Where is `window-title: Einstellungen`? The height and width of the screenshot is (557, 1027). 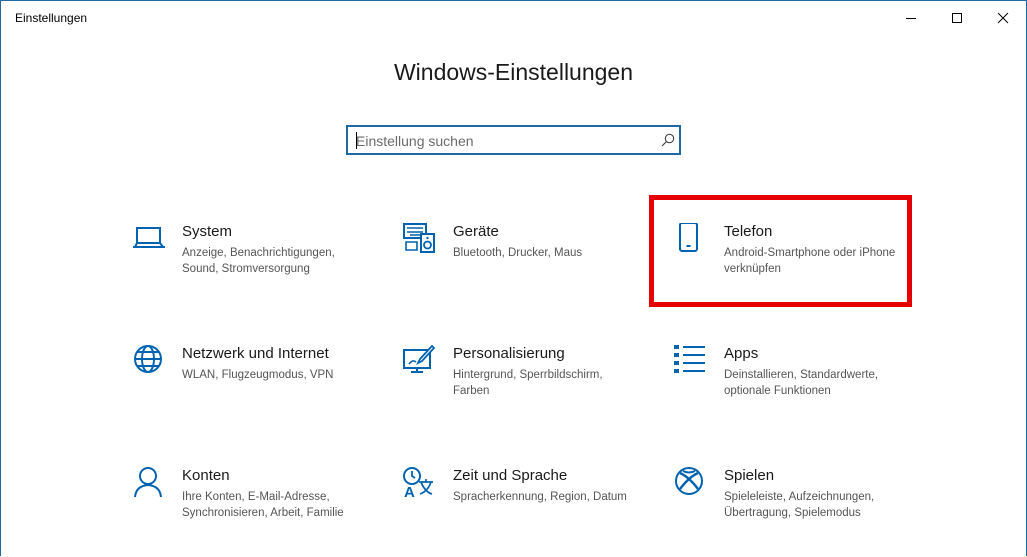 window-title: Einstellungen is located at coordinates (51, 18).